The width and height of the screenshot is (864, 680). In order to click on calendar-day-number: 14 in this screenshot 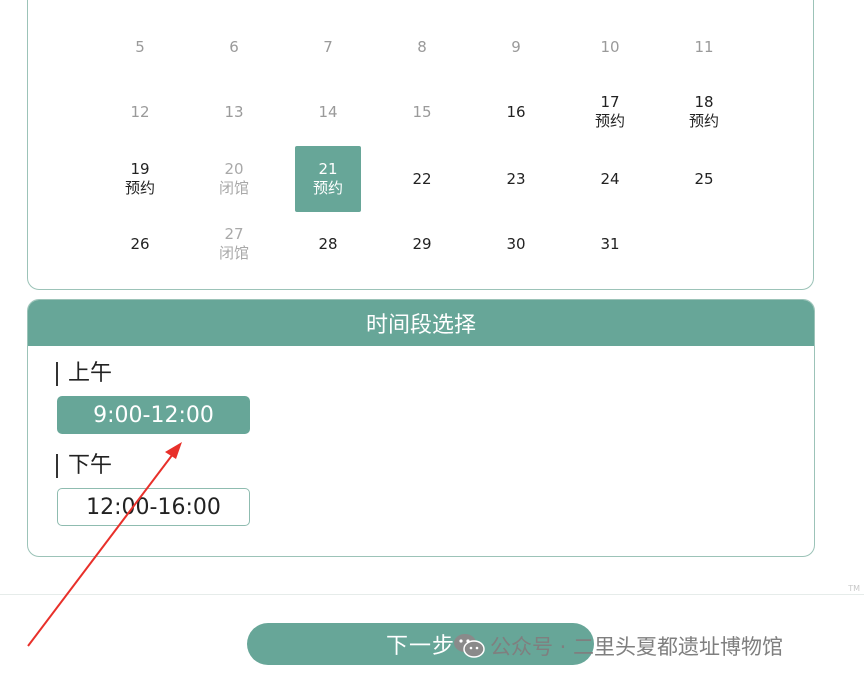, I will do `click(328, 111)`.